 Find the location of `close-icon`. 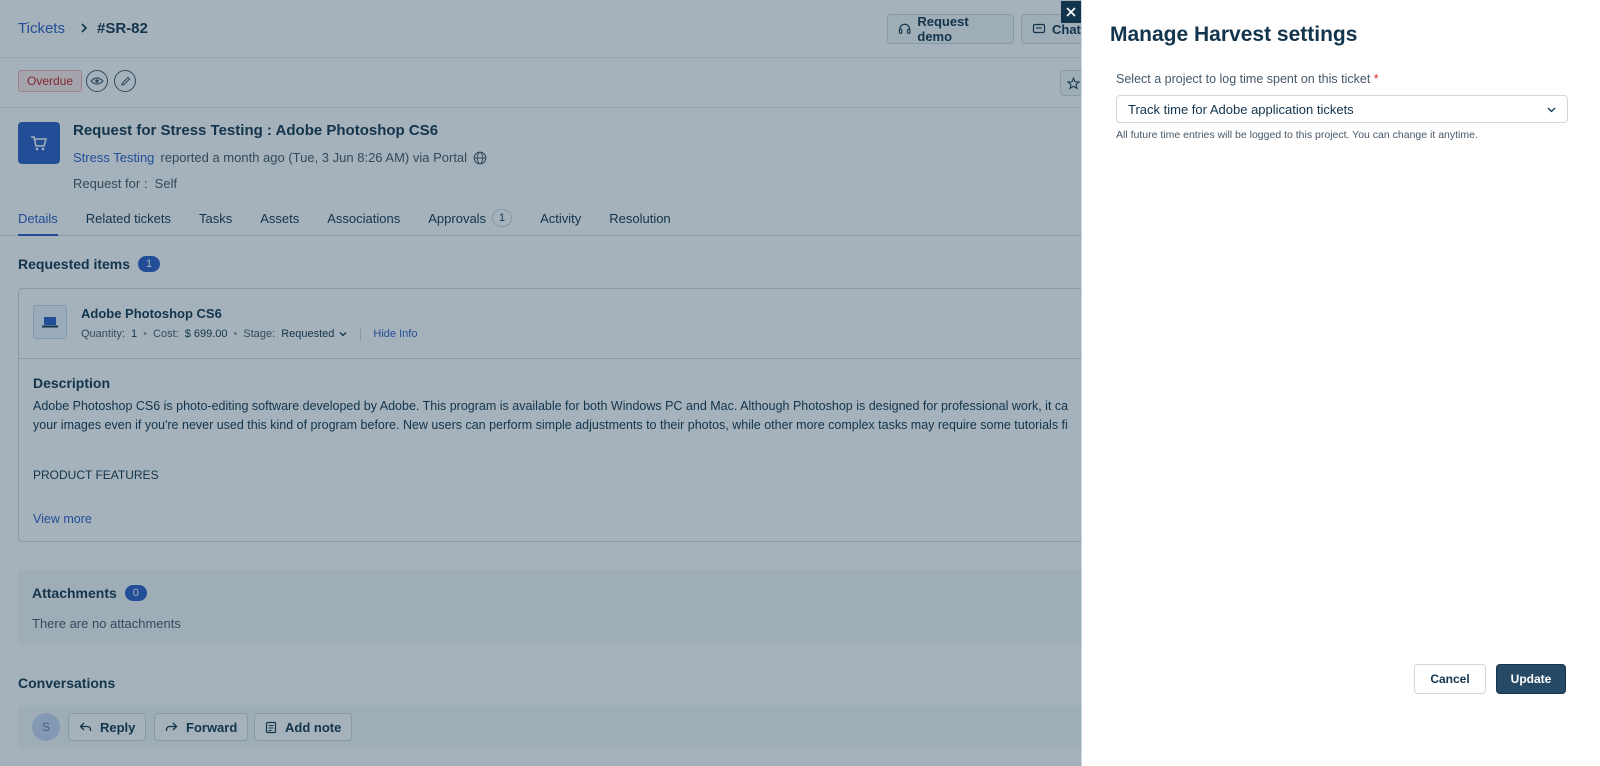

close-icon is located at coordinates (1071, 12).